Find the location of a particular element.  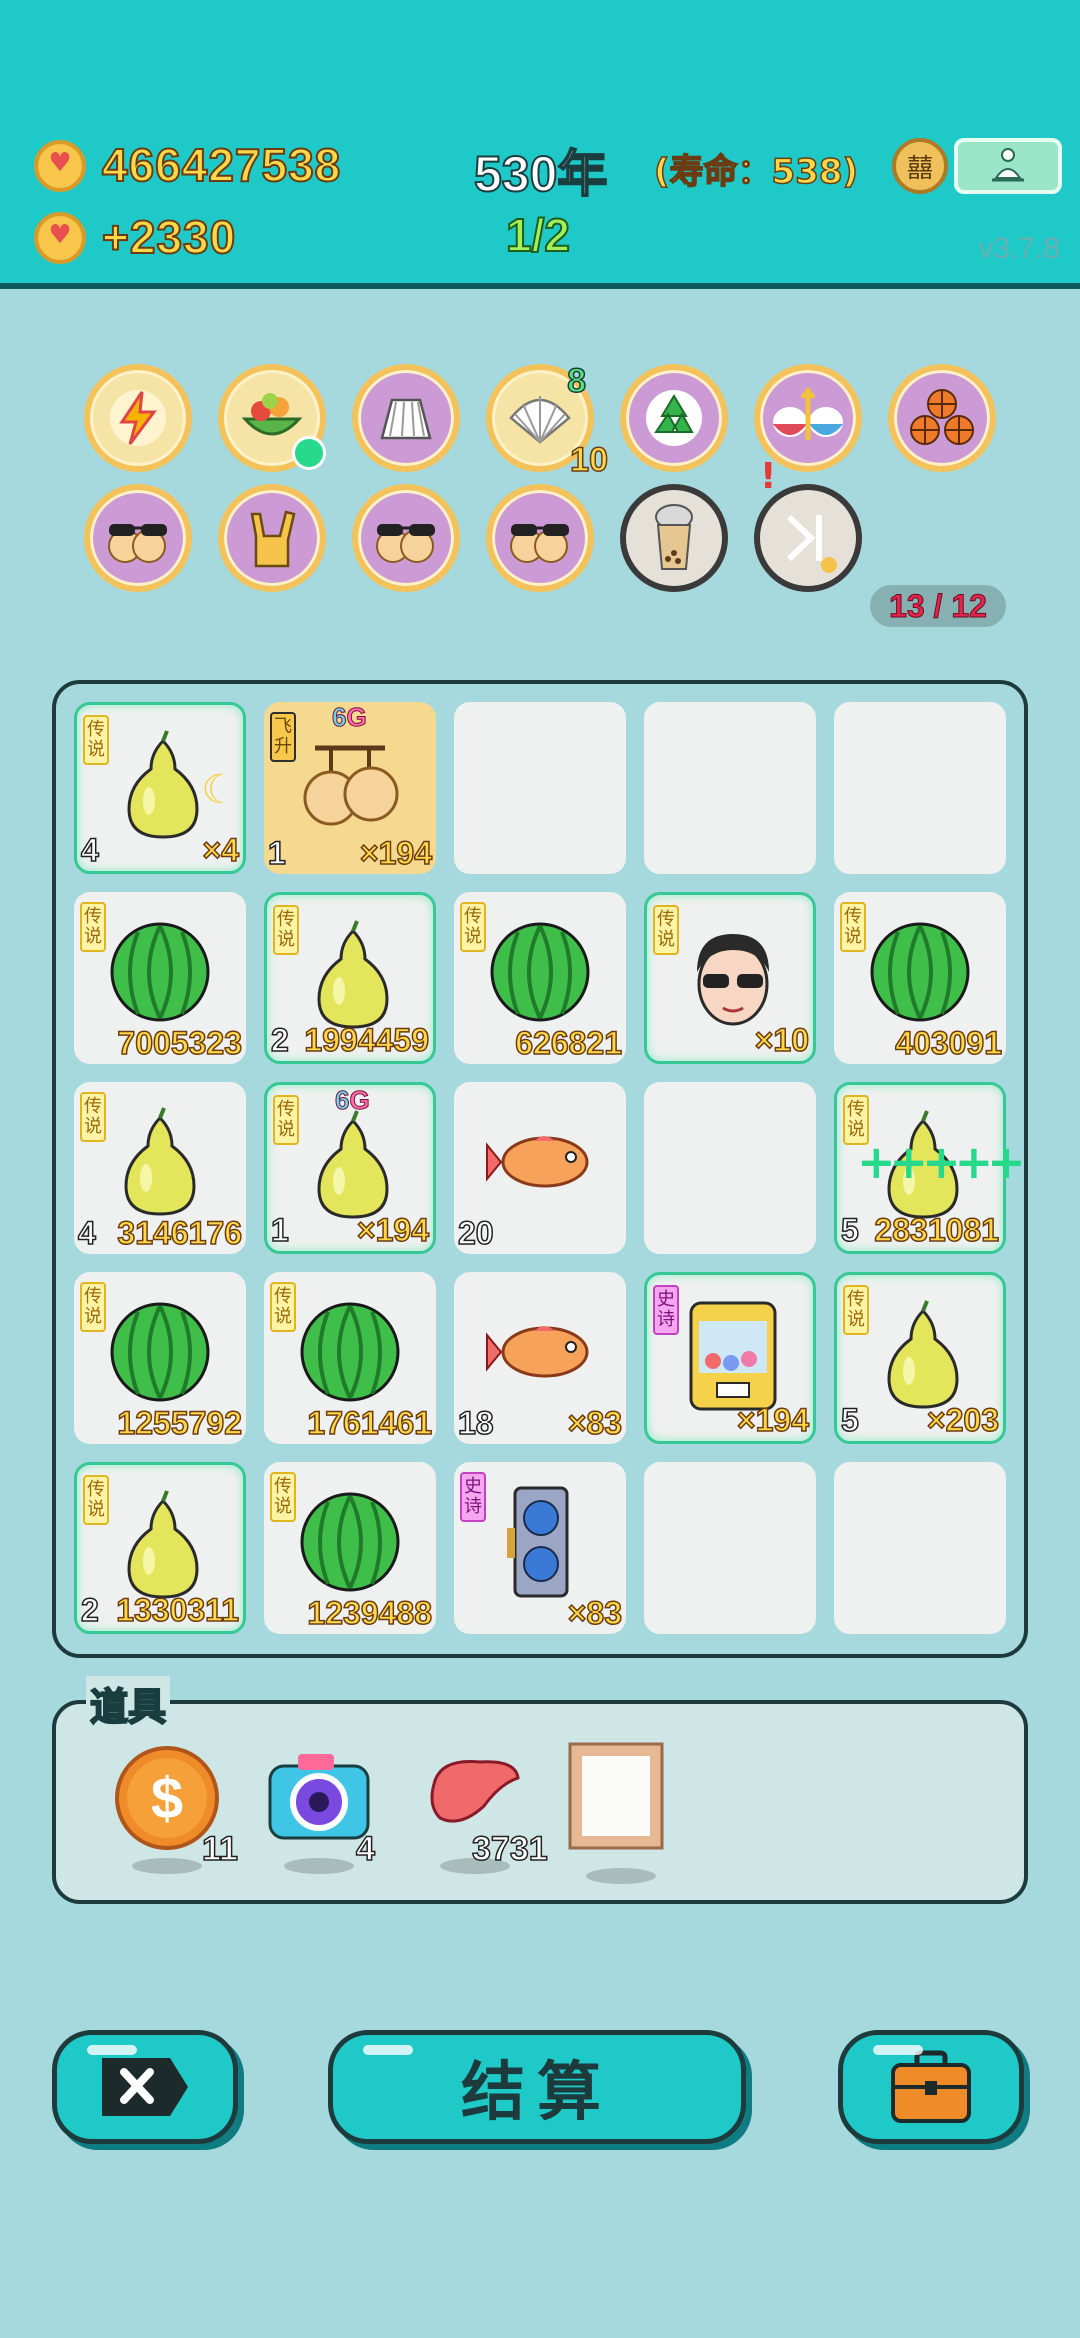

coin-total: 466427538 is located at coordinates (221, 165).